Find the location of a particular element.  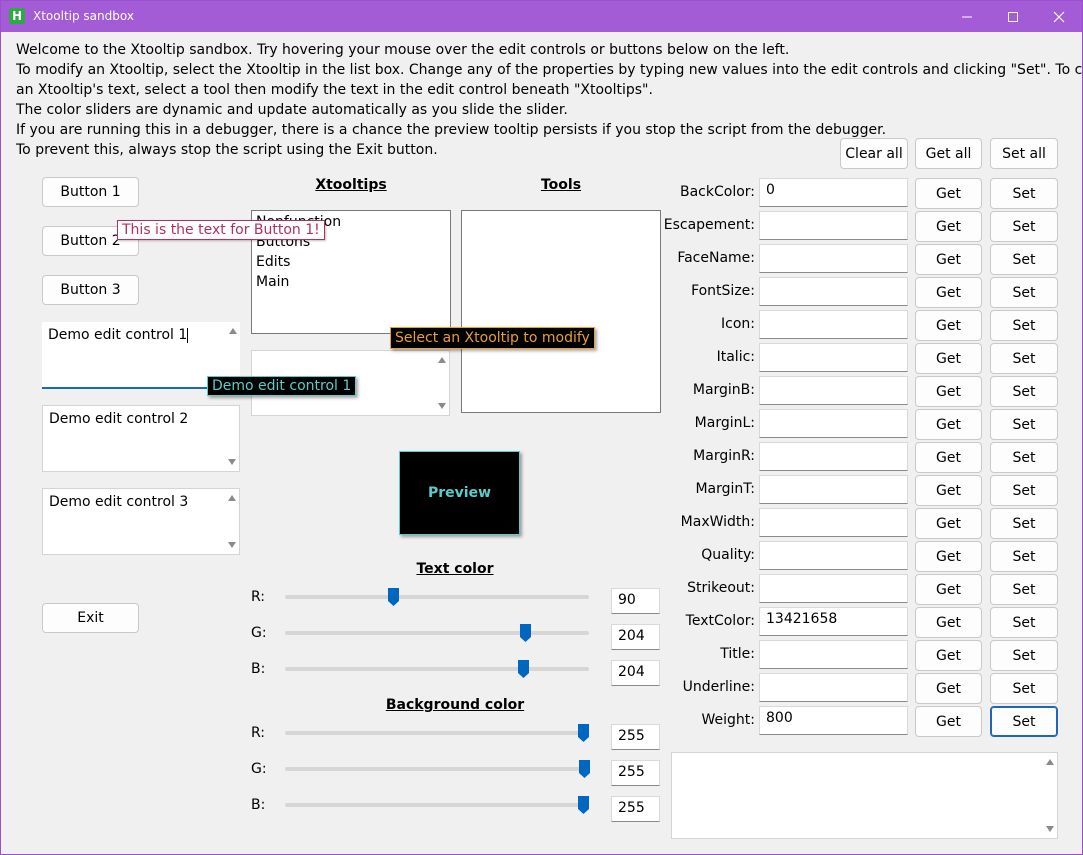

text-g-slider-thumb is located at coordinates (525, 633).